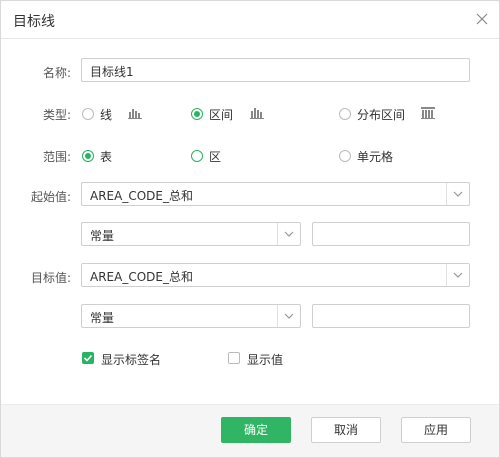 This screenshot has height=458, width=500. Describe the element at coordinates (88, 156) in the screenshot. I see `scope-radio-table` at that location.